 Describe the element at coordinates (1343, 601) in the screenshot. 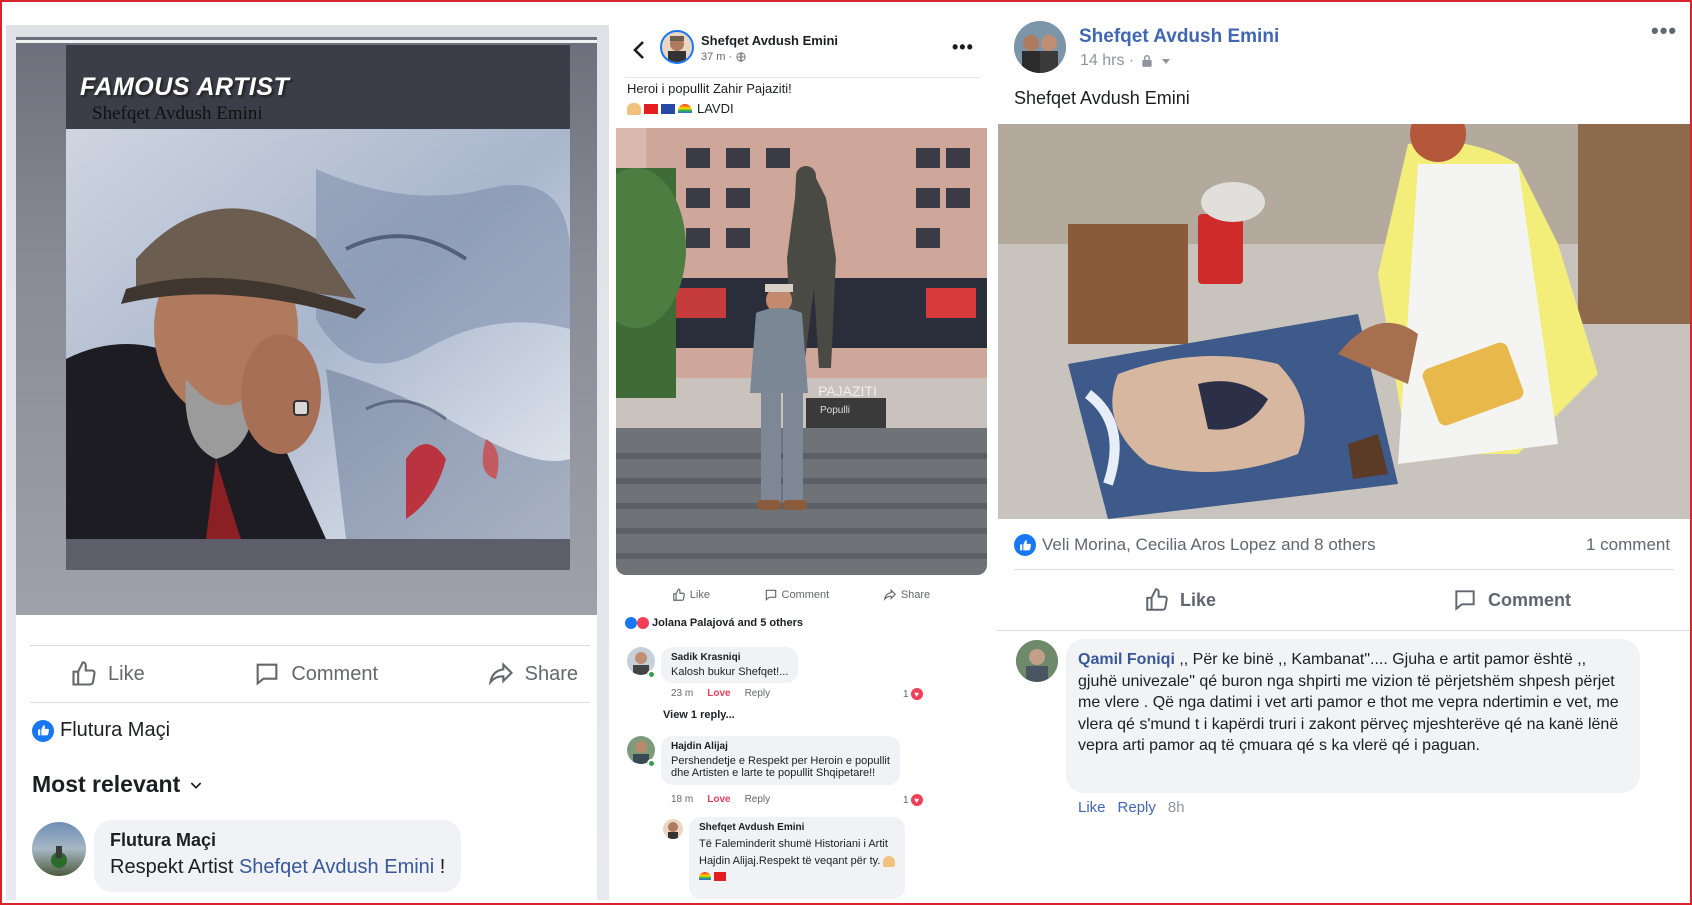

I see `post-action-bar: Like Comment` at that location.